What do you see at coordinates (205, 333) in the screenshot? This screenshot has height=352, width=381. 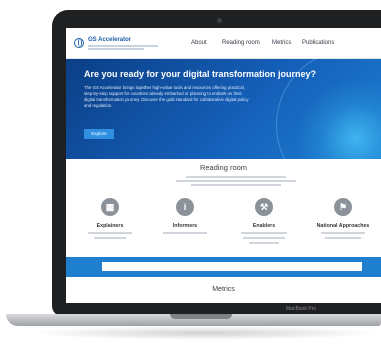 I see `laptop-shadow` at bounding box center [205, 333].